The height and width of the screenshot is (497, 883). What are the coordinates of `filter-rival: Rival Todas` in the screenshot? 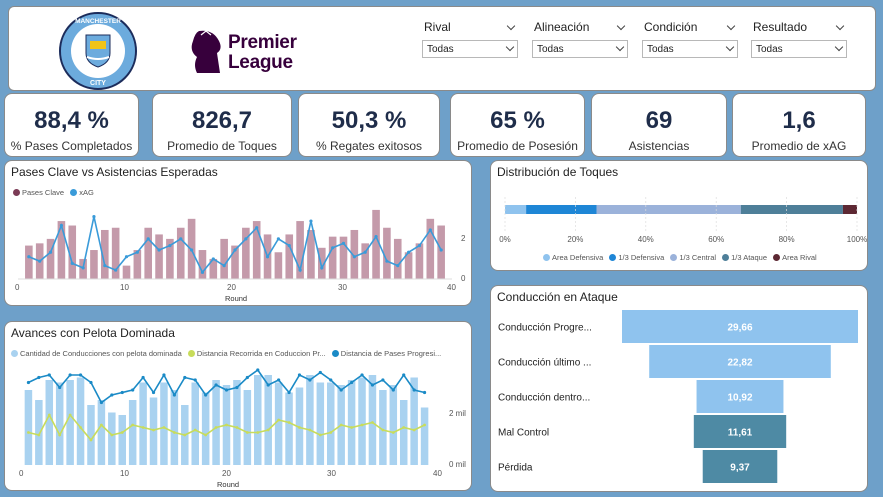 It's located at (470, 39).